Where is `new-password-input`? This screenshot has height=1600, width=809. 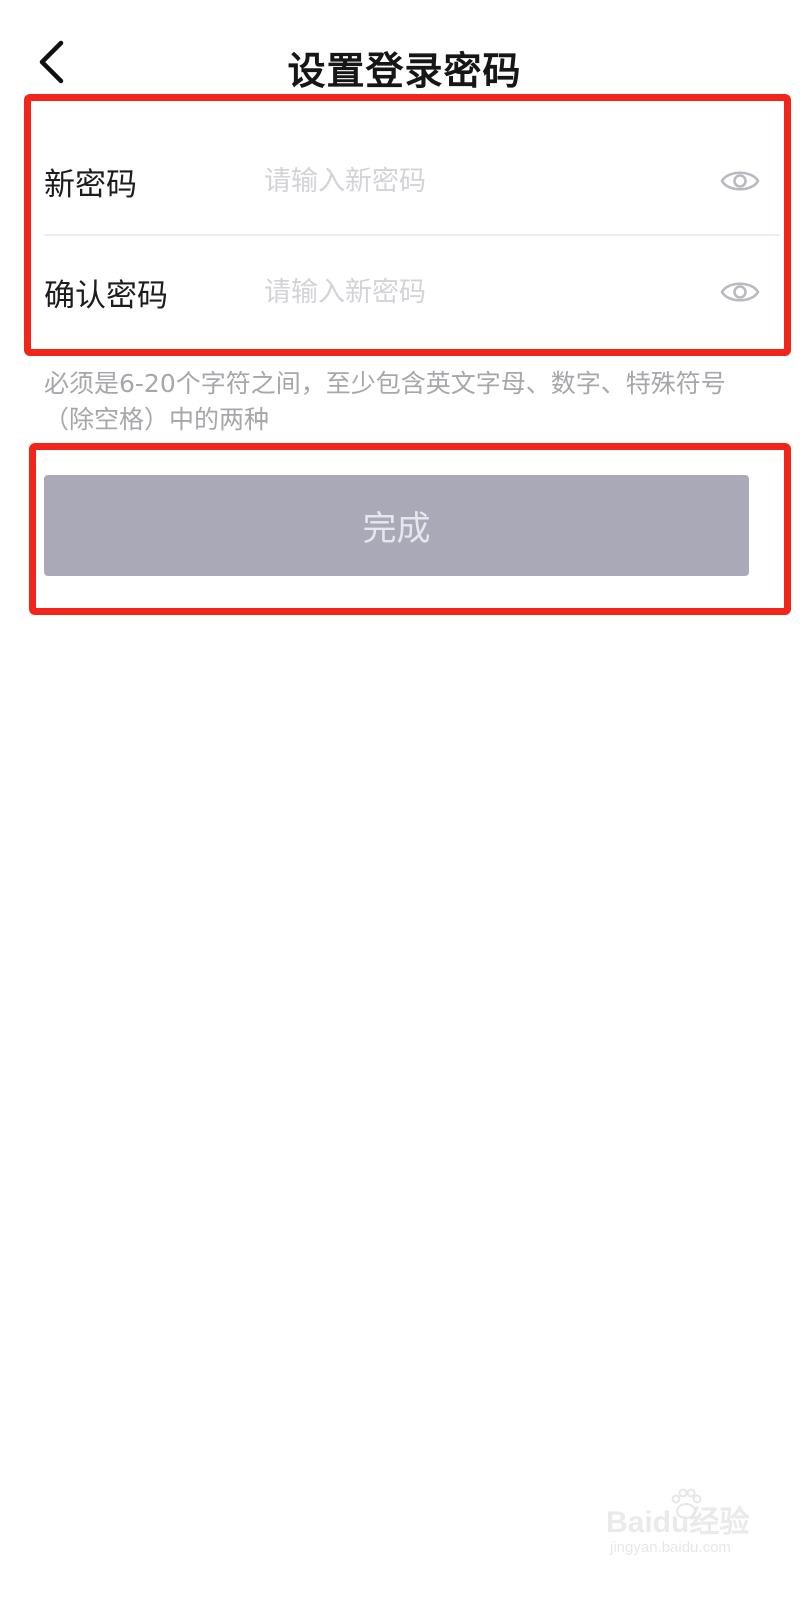
new-password-input is located at coordinates (487, 181).